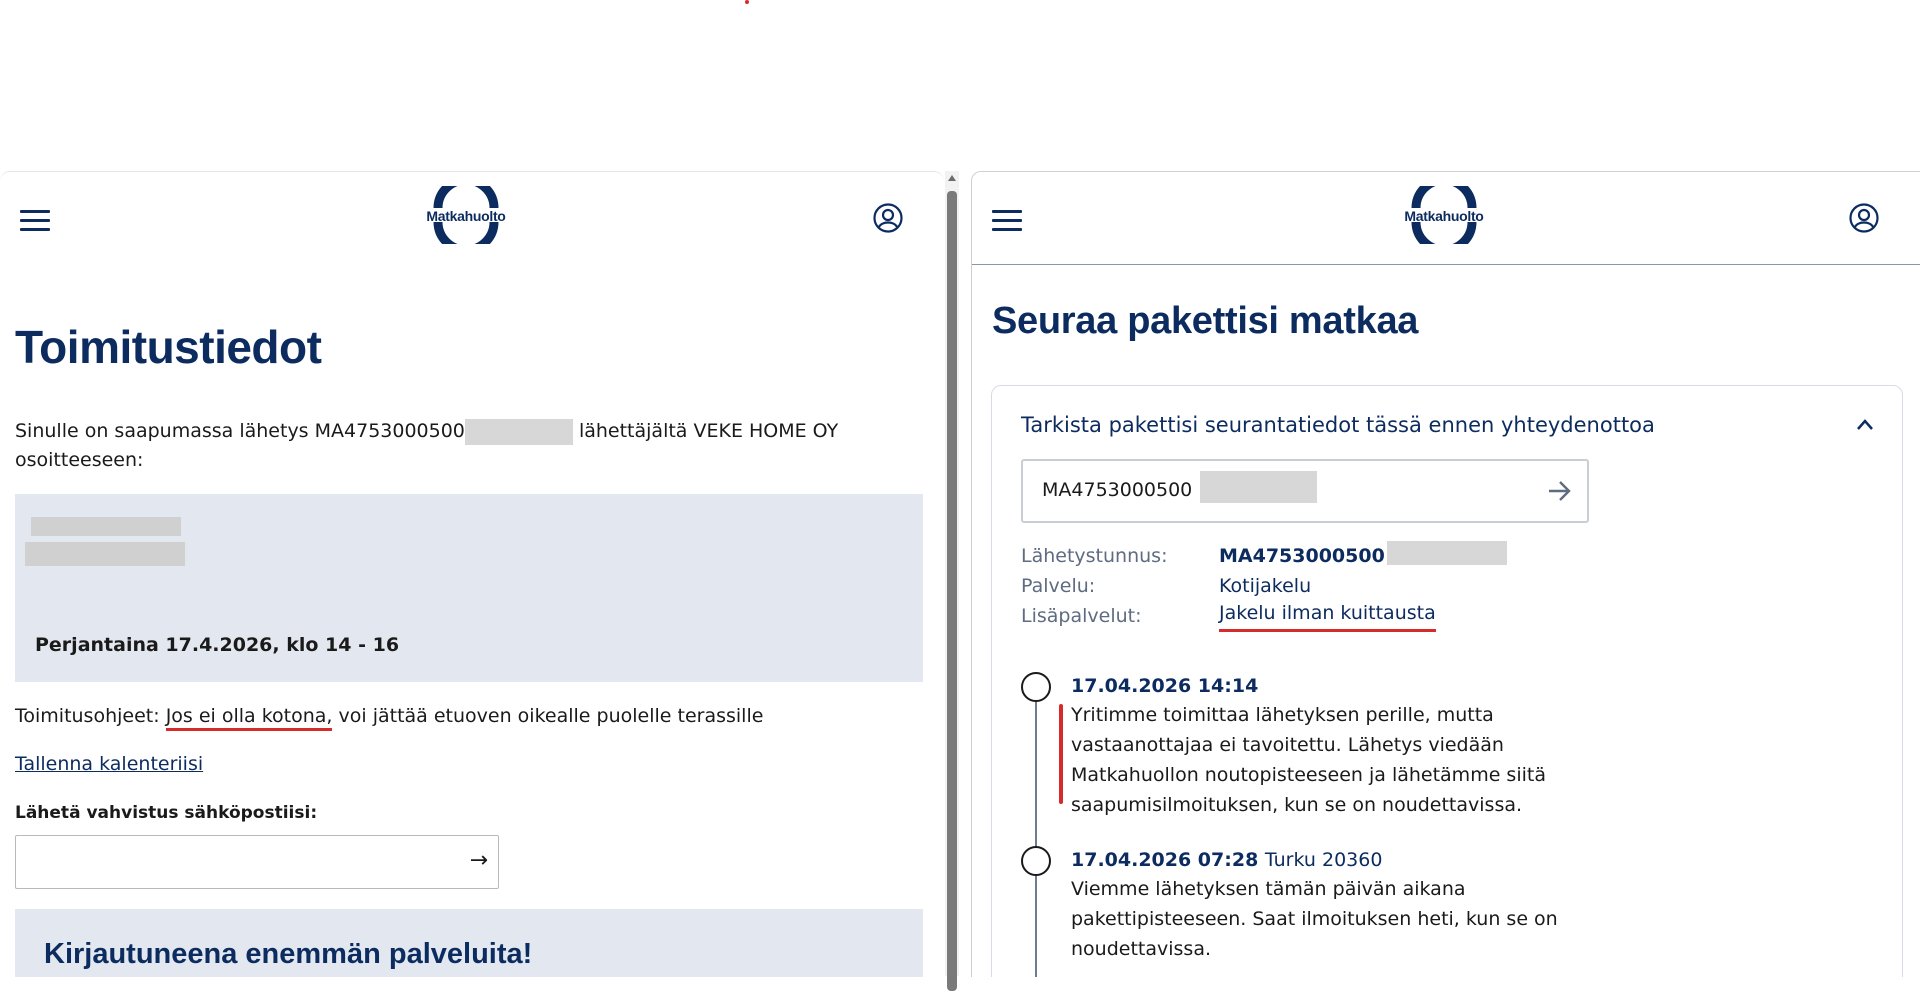 The width and height of the screenshot is (1920, 991). I want to click on instructions-label: Toimitusohjeet:, so click(87, 716).